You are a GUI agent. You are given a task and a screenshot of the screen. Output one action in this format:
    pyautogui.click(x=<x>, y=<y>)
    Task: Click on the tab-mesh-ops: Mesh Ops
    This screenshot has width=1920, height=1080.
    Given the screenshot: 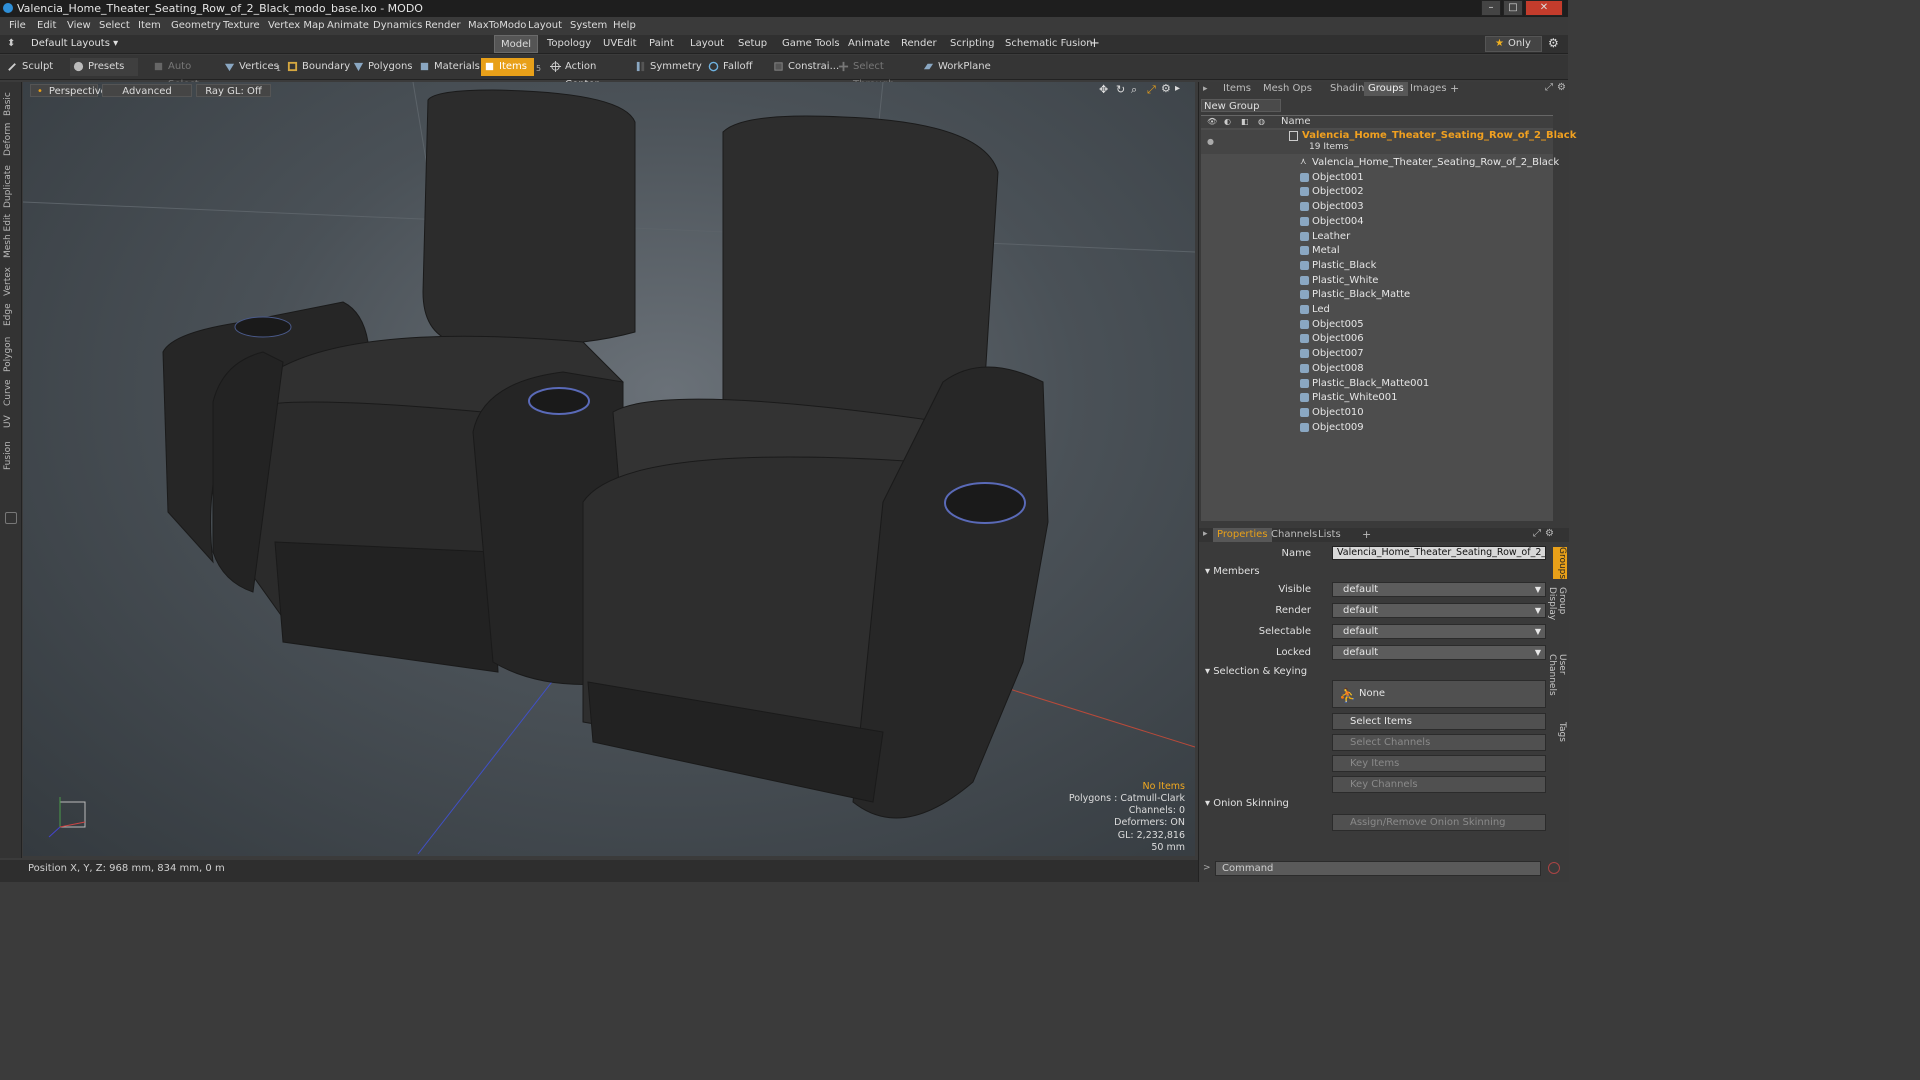 What is the action you would take?
    pyautogui.click(x=1287, y=89)
    